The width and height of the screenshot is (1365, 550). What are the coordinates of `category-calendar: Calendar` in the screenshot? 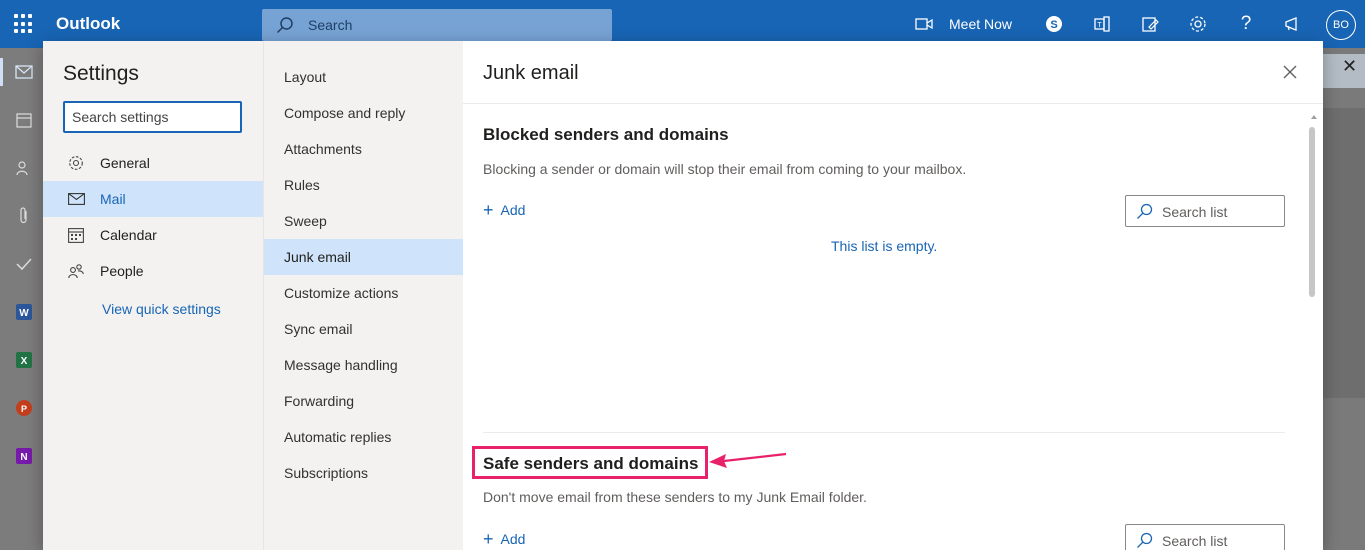 It's located at (153, 235).